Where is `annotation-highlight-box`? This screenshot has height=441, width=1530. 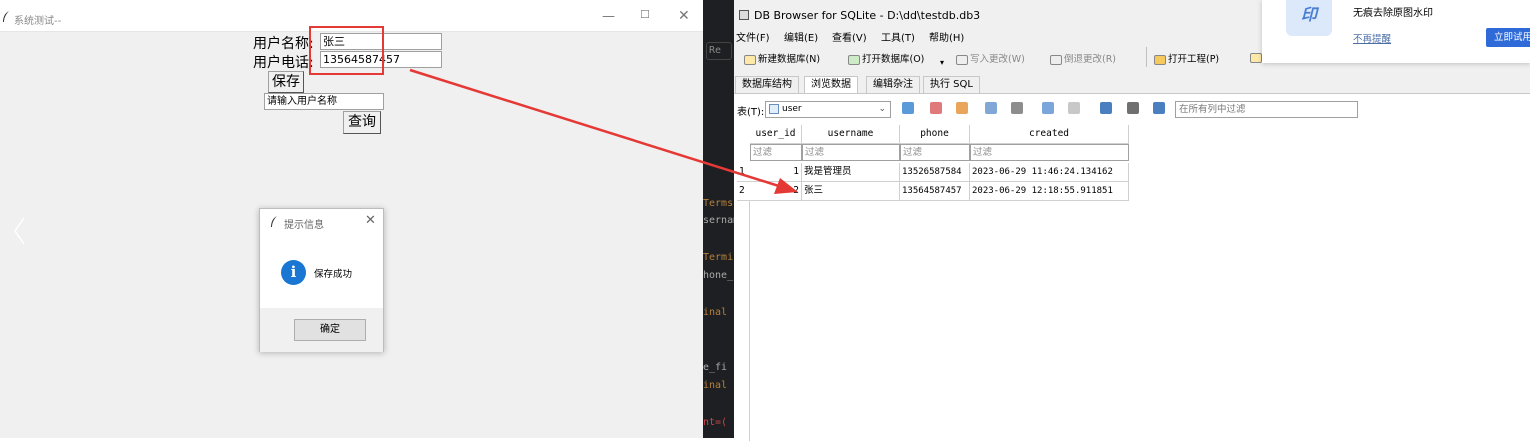
annotation-highlight-box is located at coordinates (346, 50).